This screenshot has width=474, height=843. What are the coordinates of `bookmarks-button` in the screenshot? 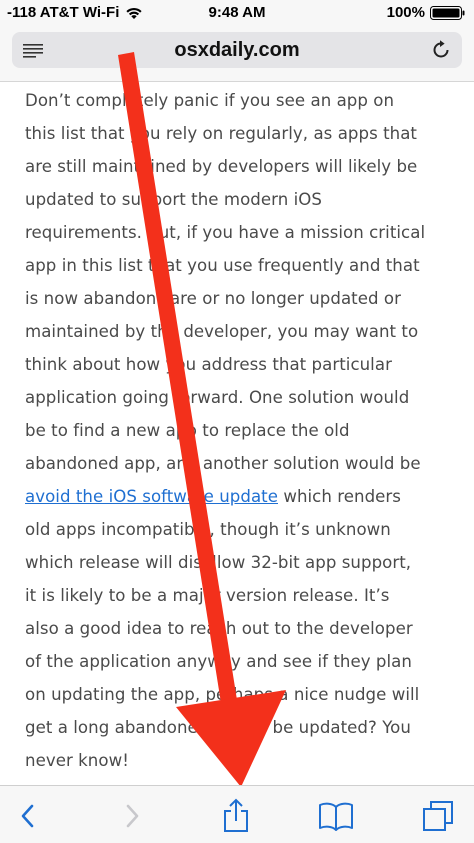 It's located at (336, 816).